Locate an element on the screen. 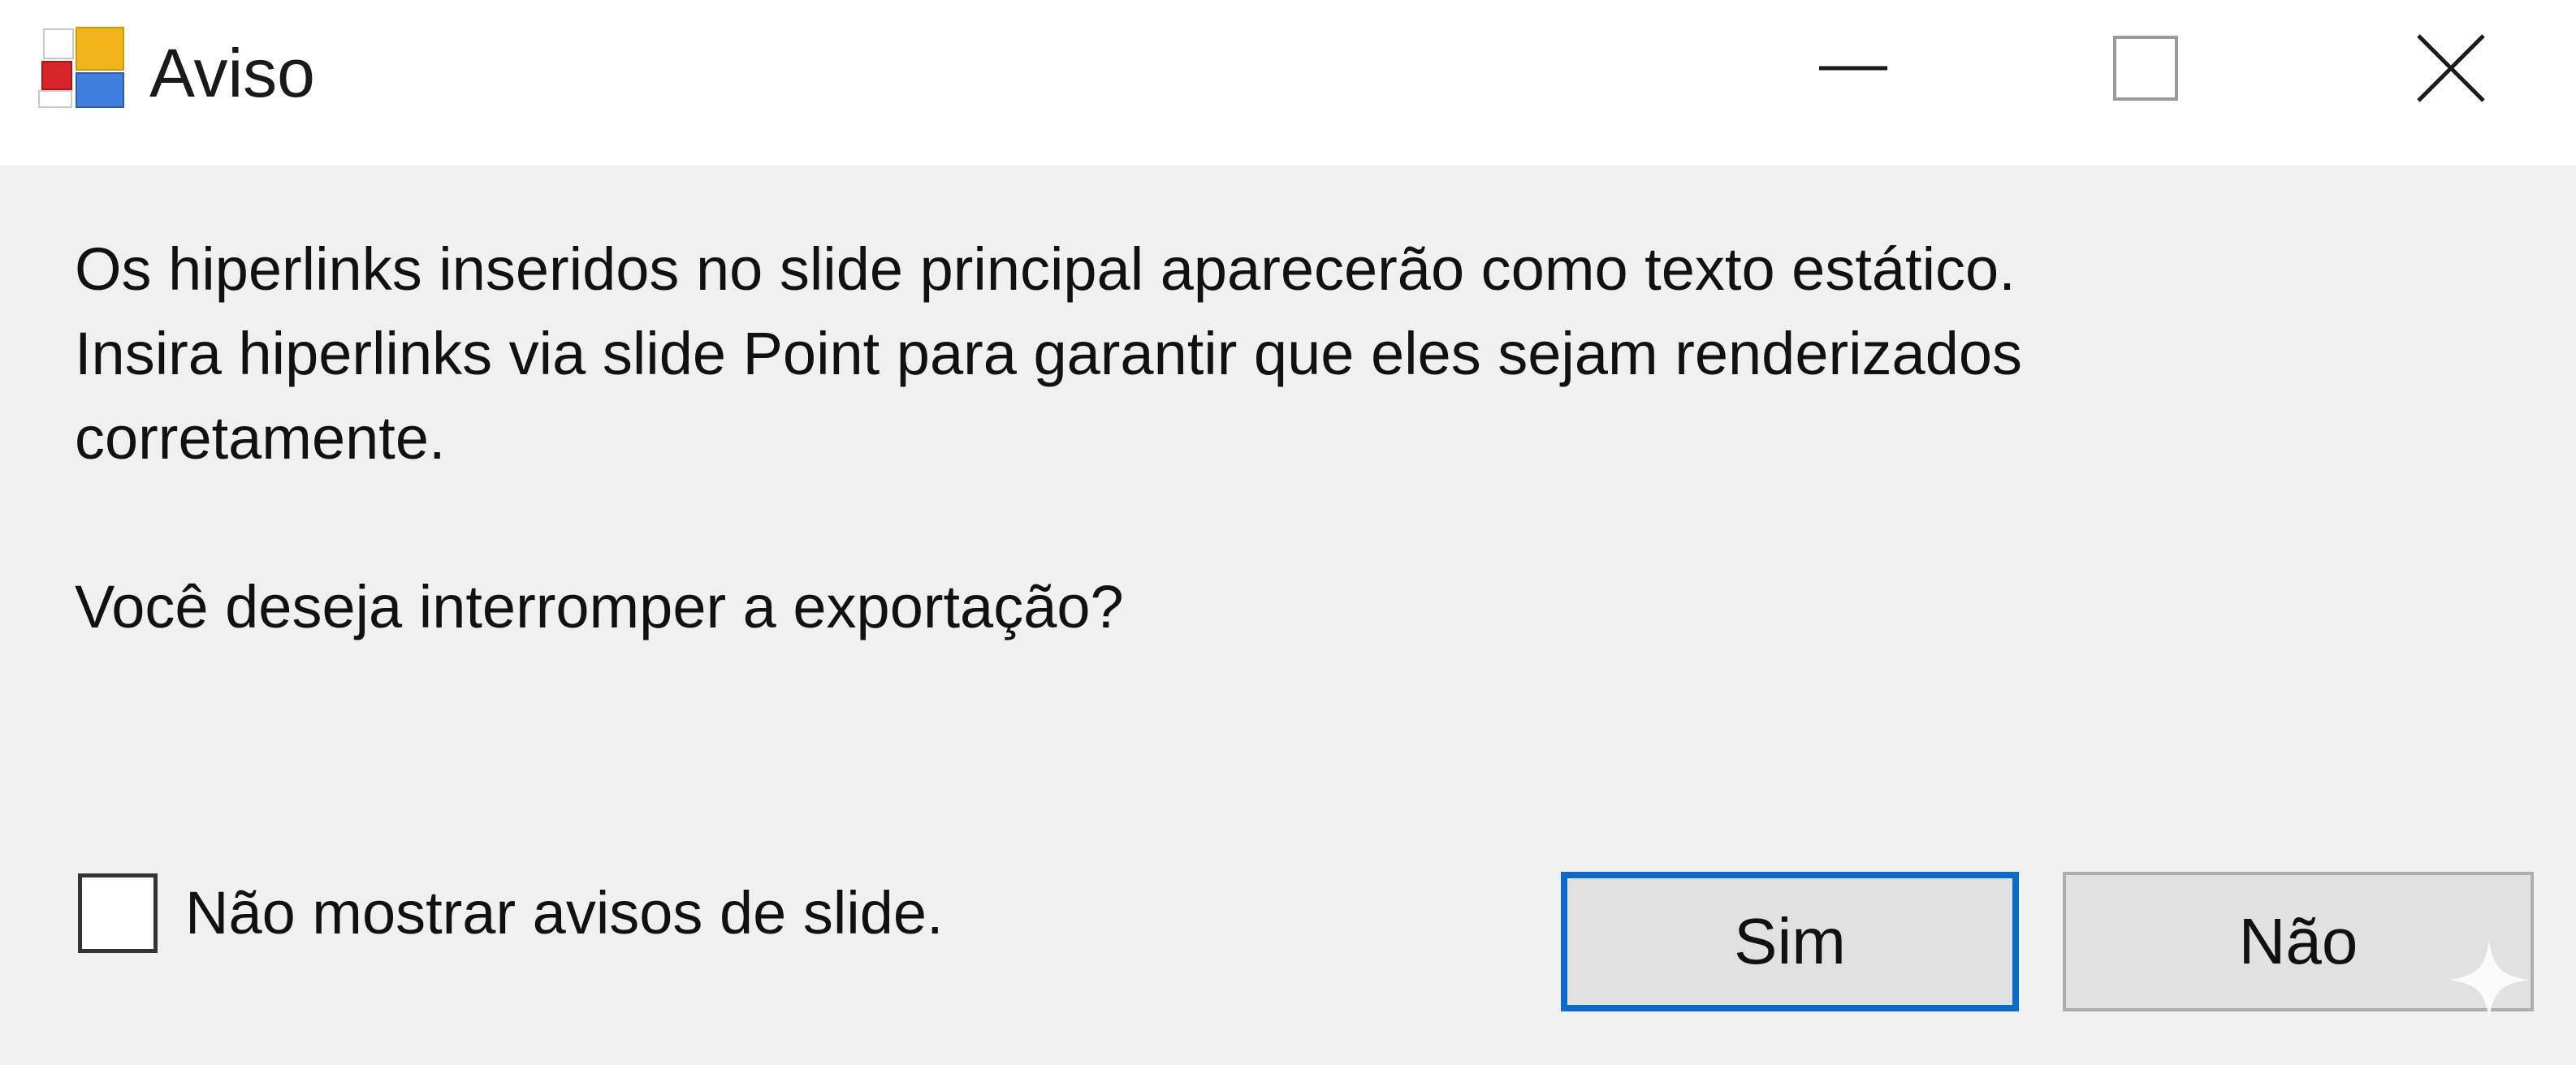 Image resolution: width=2576 pixels, height=1065 pixels. minimize-button is located at coordinates (1853, 69).